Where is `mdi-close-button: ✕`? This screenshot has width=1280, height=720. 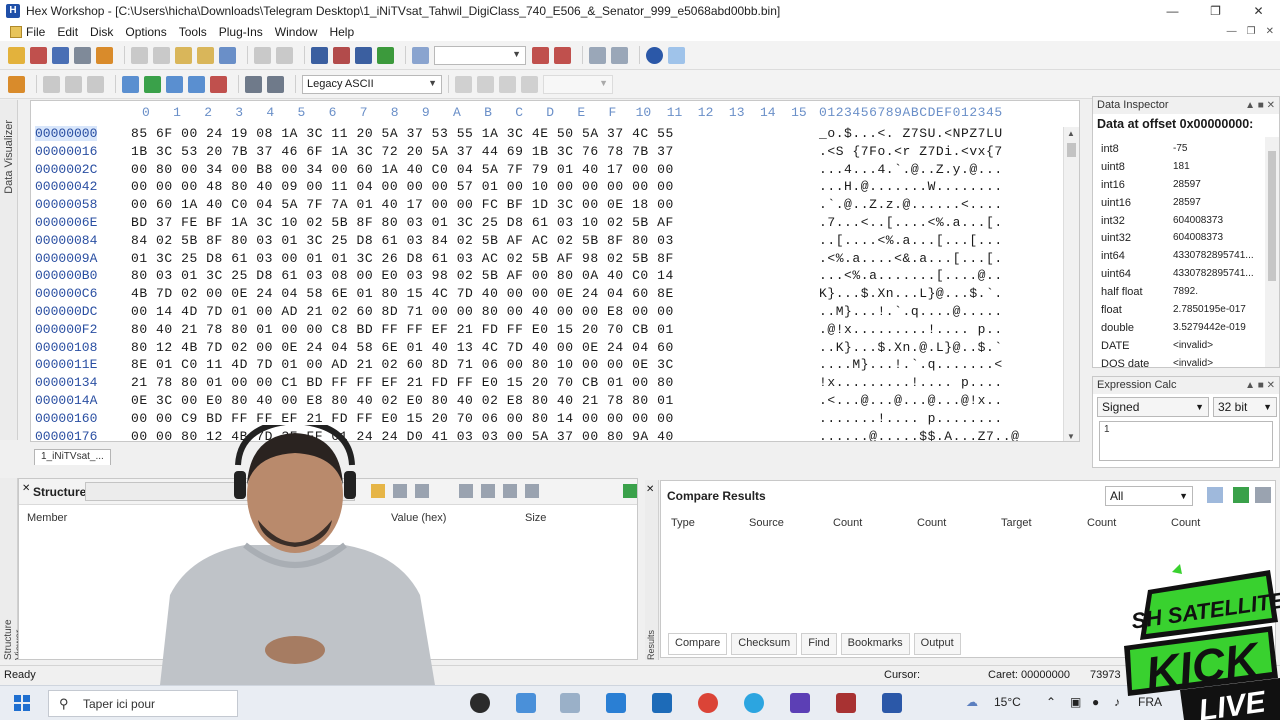
mdi-close-button: ✕ is located at coordinates (1270, 31).